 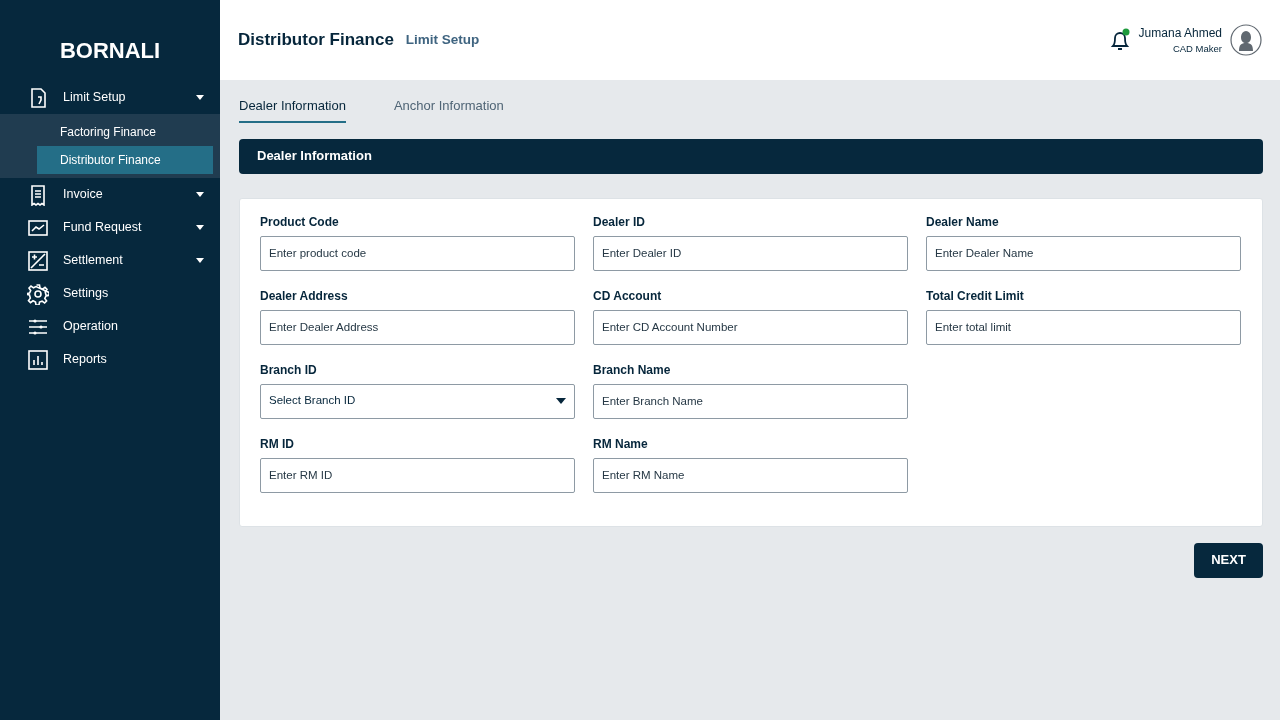 What do you see at coordinates (750, 253) in the screenshot?
I see `input-field: Enter Dealer ID` at bounding box center [750, 253].